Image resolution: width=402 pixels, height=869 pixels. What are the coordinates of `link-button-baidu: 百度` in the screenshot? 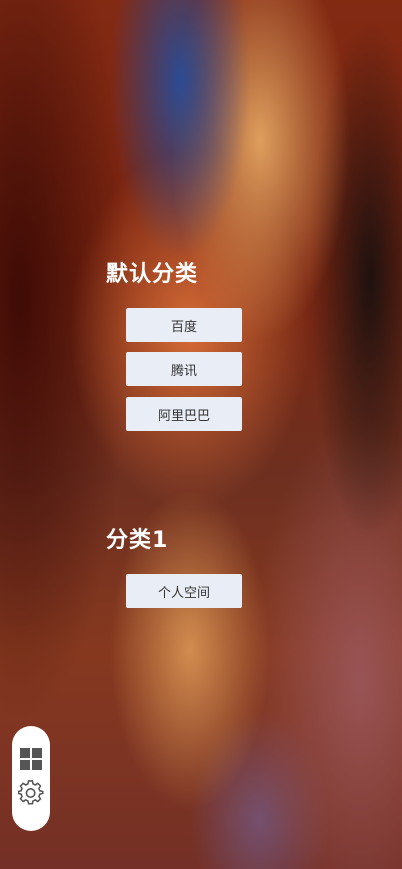 It's located at (184, 325).